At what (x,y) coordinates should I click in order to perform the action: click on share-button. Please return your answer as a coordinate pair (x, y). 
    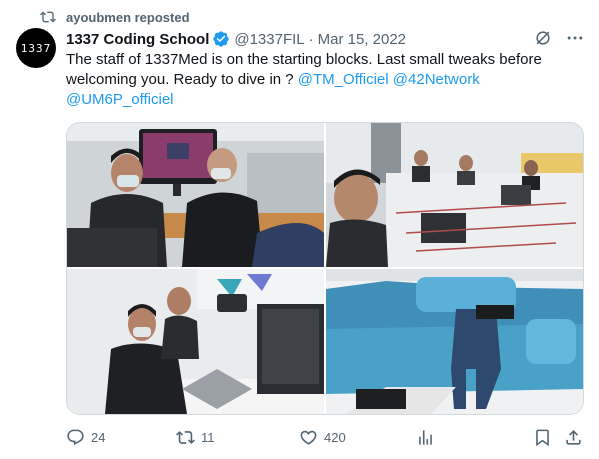
    Looking at the image, I should click on (576, 437).